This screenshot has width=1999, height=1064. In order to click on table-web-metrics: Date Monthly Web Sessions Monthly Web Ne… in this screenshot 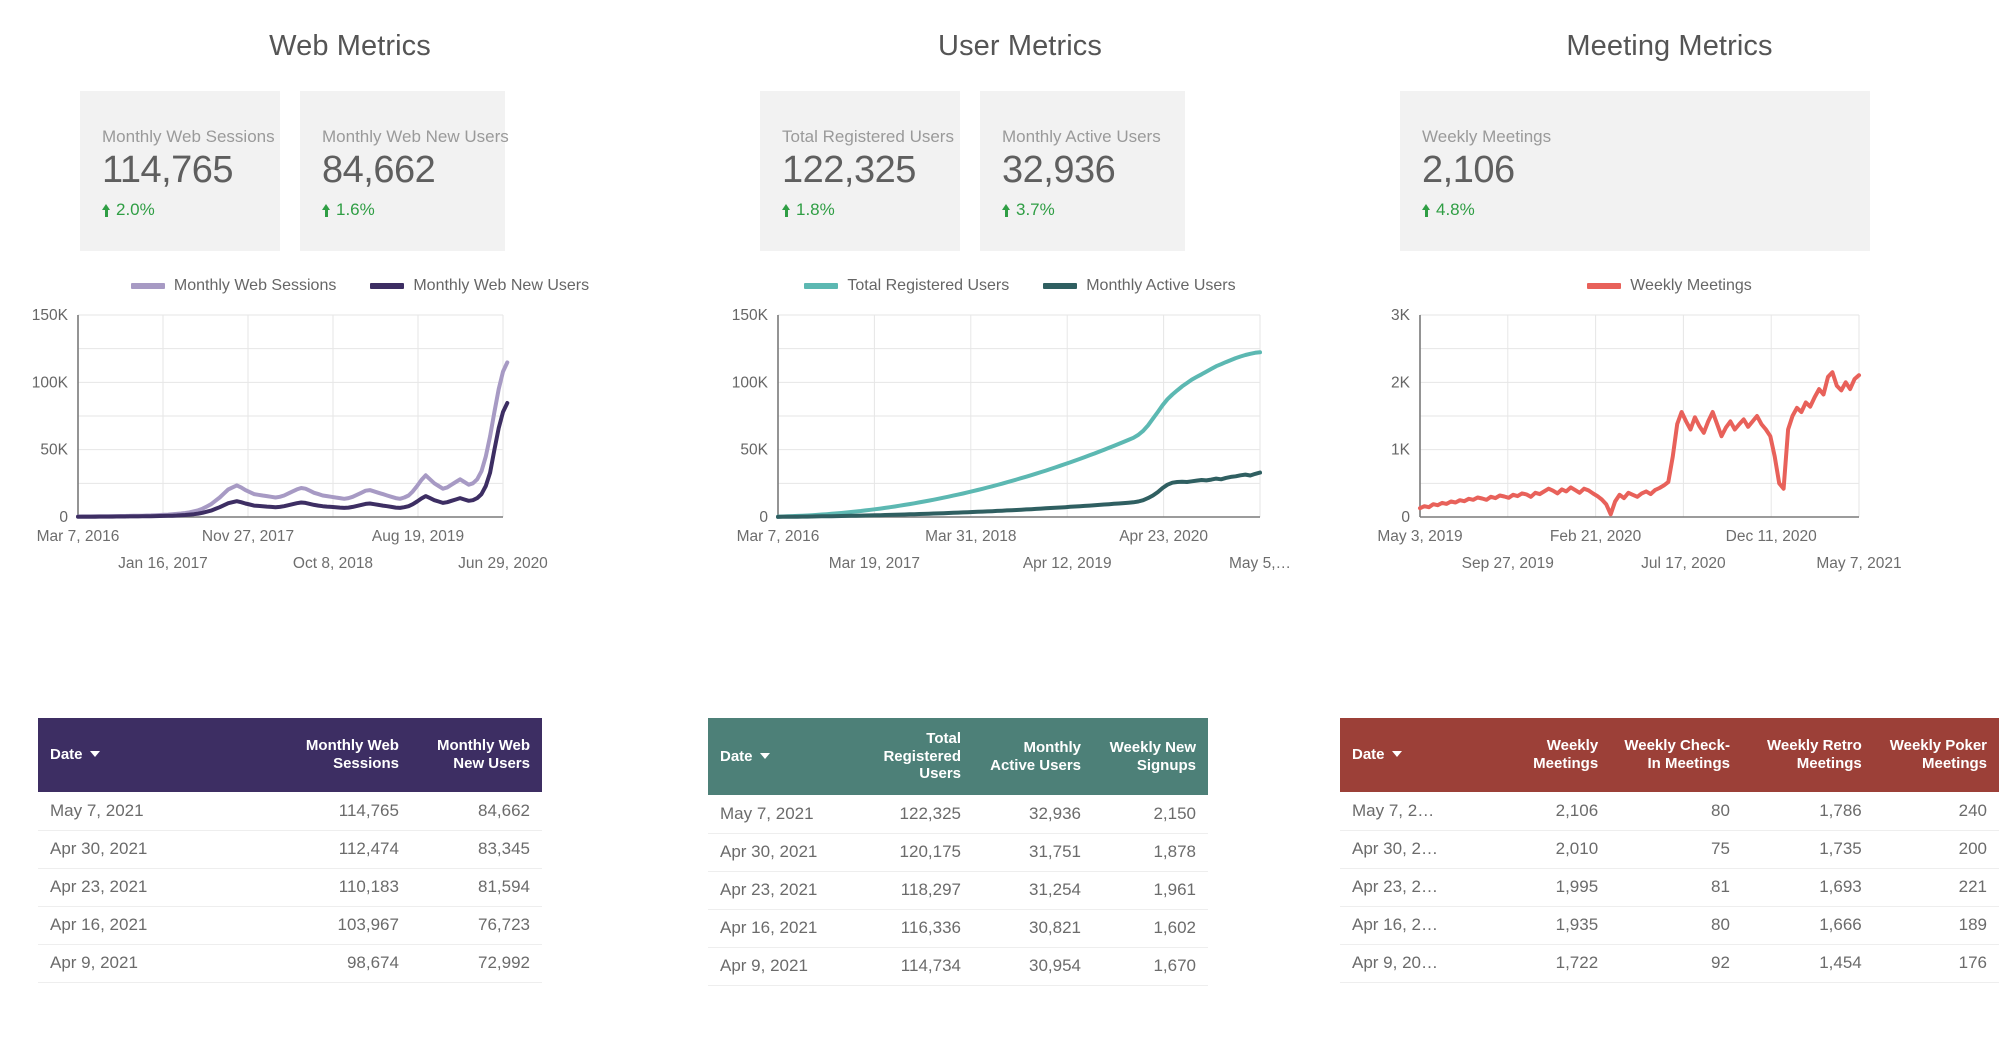, I will do `click(290, 850)`.